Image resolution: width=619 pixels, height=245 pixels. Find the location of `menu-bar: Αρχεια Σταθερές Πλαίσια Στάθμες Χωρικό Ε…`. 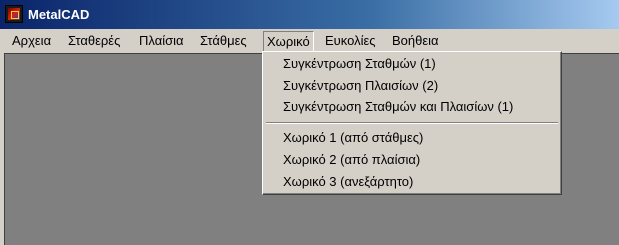

menu-bar: Αρχεια Σταθερές Πλαίσια Στάθμες Χωρικό Ε… is located at coordinates (309, 41).